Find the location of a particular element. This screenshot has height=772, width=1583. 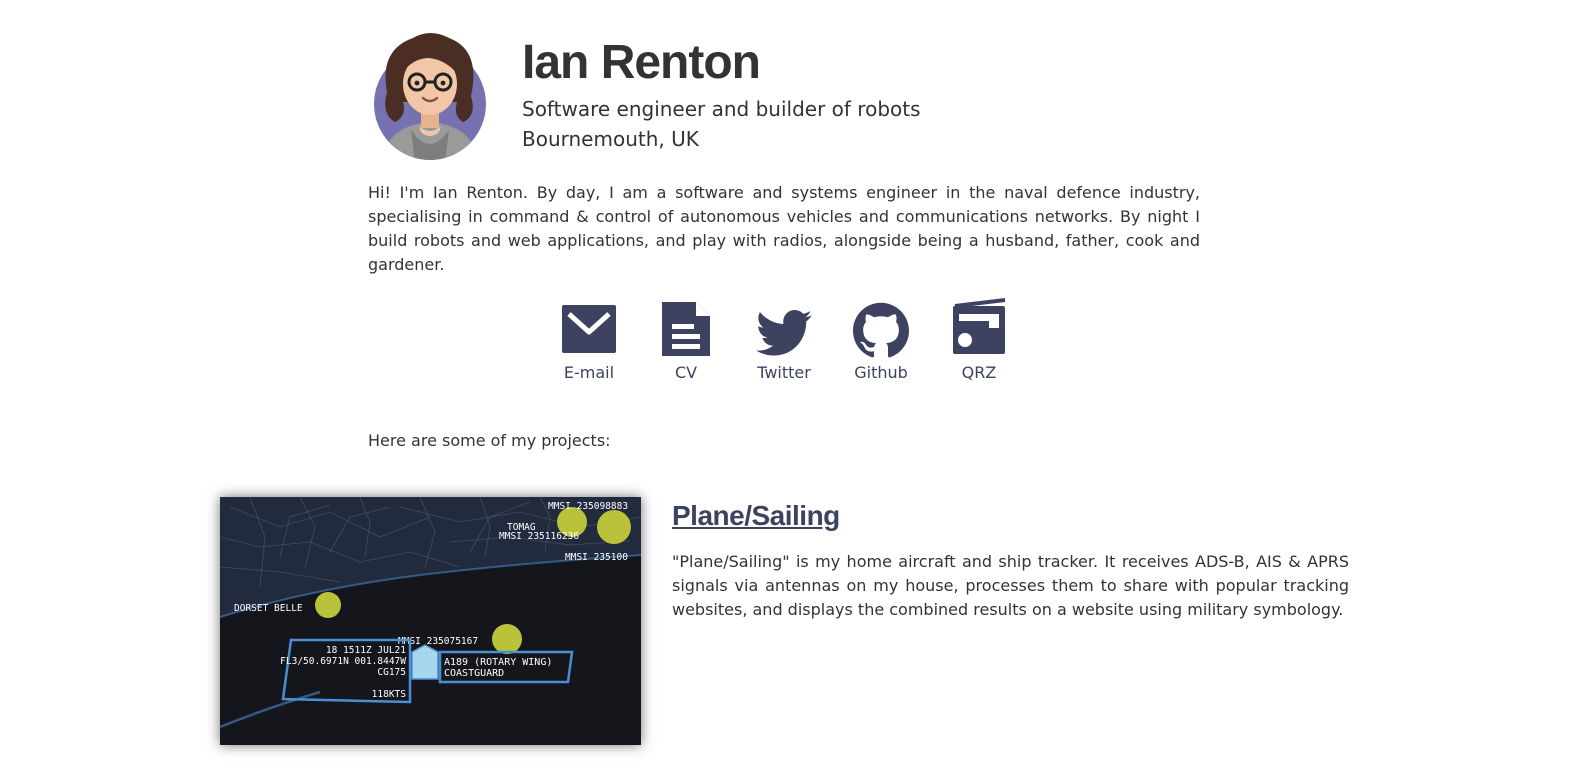

envelope-icon is located at coordinates (589, 329).